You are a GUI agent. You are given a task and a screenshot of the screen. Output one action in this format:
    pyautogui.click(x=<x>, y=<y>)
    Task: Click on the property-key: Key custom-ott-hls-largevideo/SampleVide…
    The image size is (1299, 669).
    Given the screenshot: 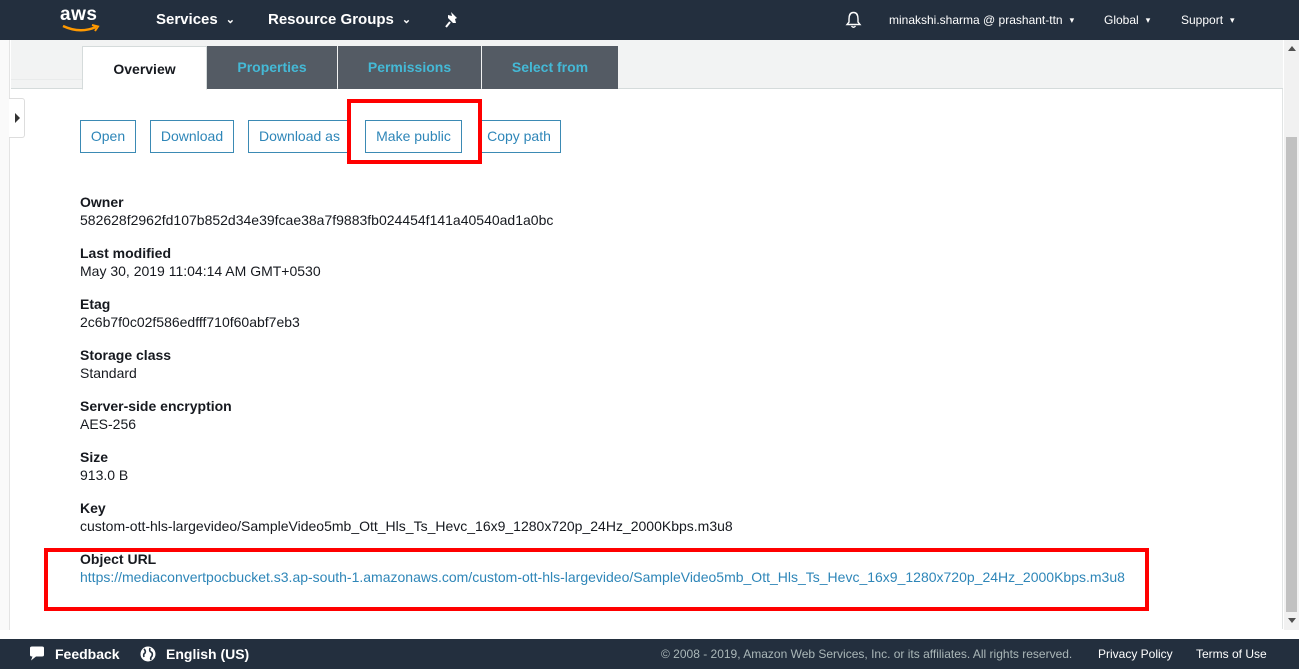 What is the action you would take?
    pyautogui.click(x=406, y=517)
    